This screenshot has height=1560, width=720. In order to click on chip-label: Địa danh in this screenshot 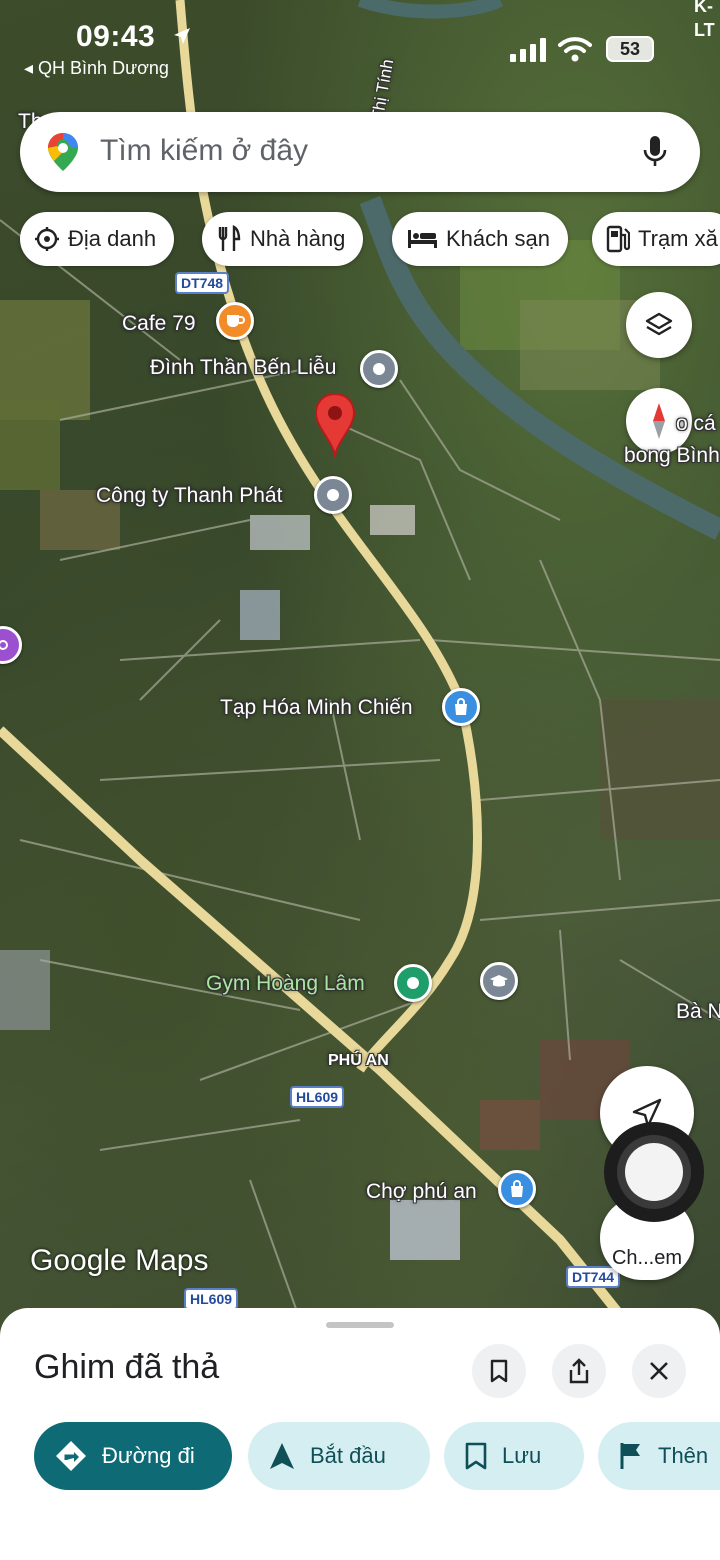, I will do `click(112, 238)`.